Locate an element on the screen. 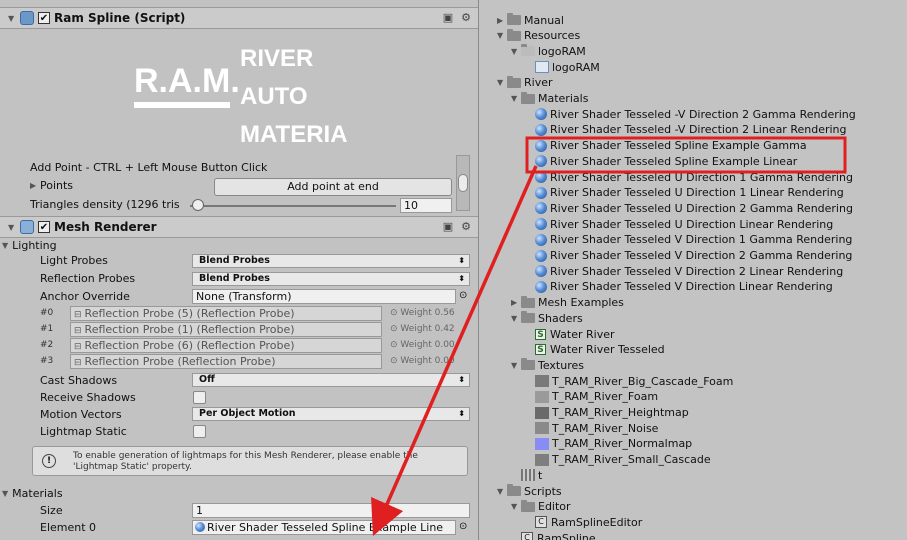 This screenshot has height=540, width=907. lightmap-static-checkbox is located at coordinates (199, 431).